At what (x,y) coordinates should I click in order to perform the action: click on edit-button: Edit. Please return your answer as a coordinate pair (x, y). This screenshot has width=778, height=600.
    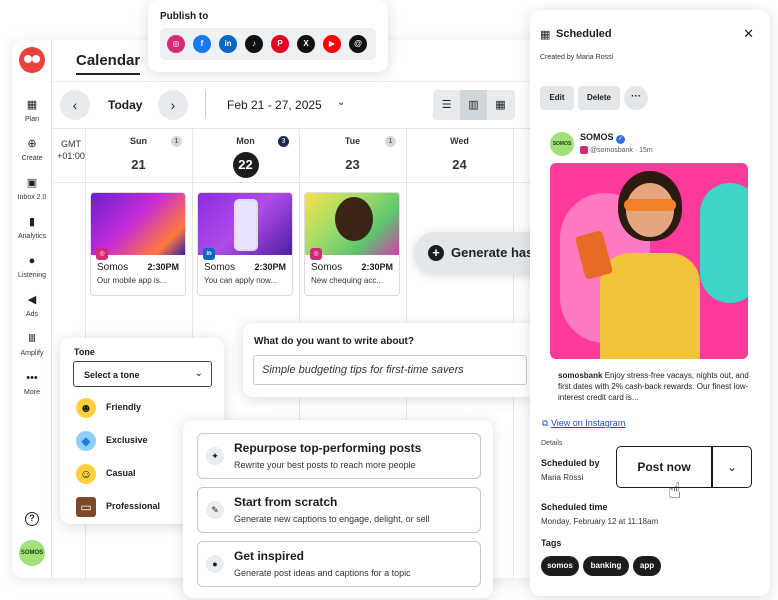
    Looking at the image, I should click on (557, 98).